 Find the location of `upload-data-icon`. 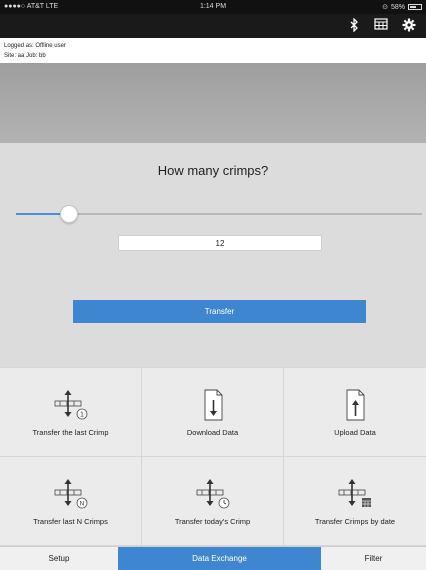

upload-data-icon is located at coordinates (355, 405).